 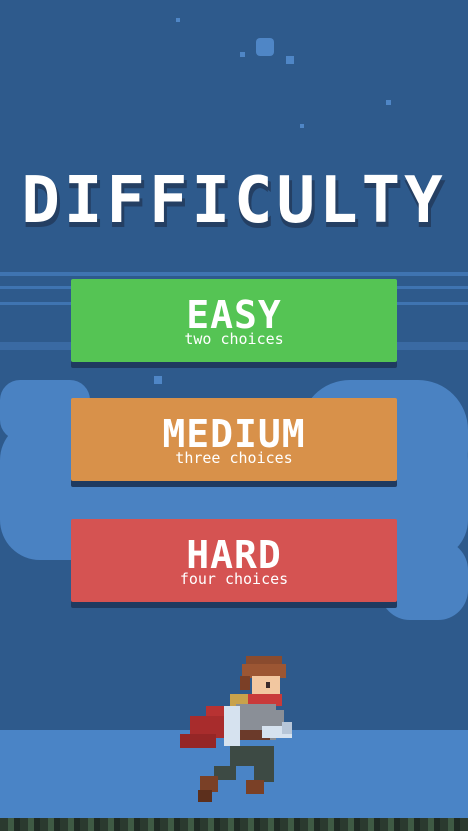 I want to click on medium-button-sub: three choices, so click(x=234, y=458).